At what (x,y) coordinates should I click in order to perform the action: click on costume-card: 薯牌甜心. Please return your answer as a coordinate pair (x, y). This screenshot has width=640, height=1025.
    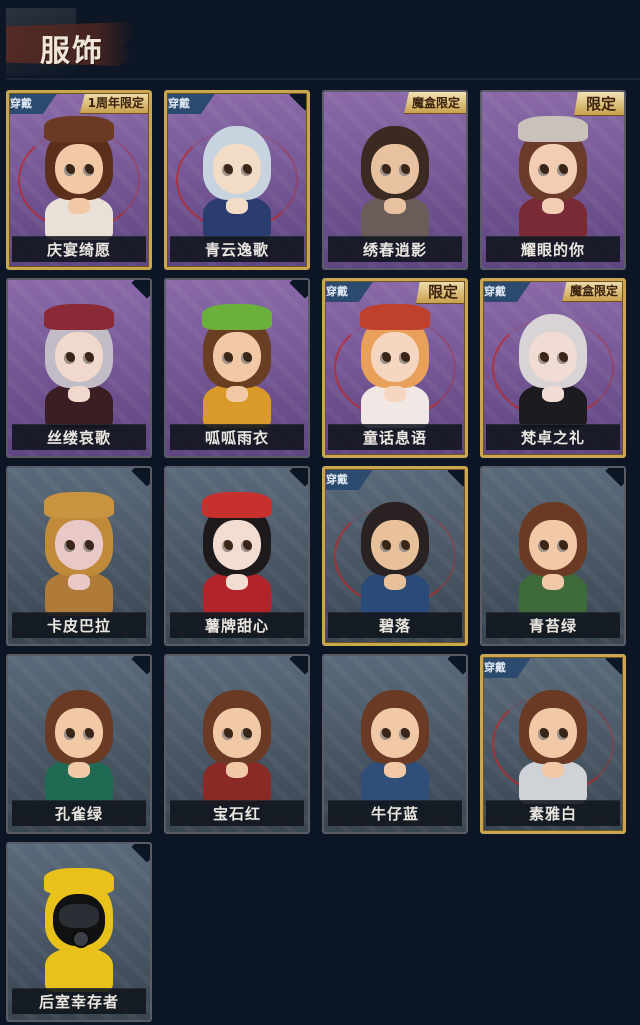
    Looking at the image, I should click on (237, 556).